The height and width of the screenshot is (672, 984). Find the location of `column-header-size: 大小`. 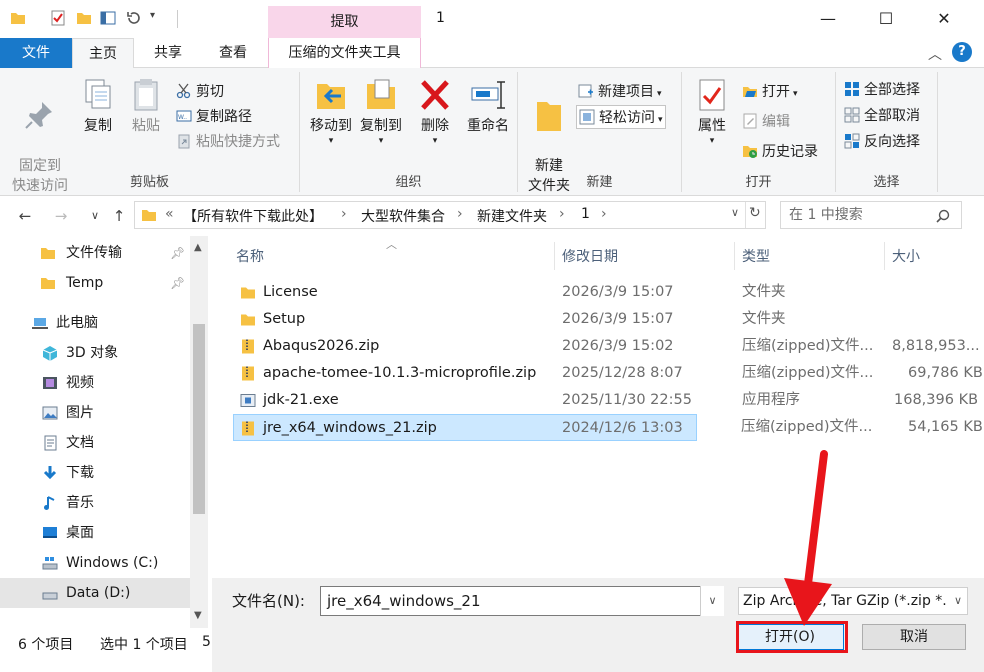

column-header-size: 大小 is located at coordinates (906, 256).